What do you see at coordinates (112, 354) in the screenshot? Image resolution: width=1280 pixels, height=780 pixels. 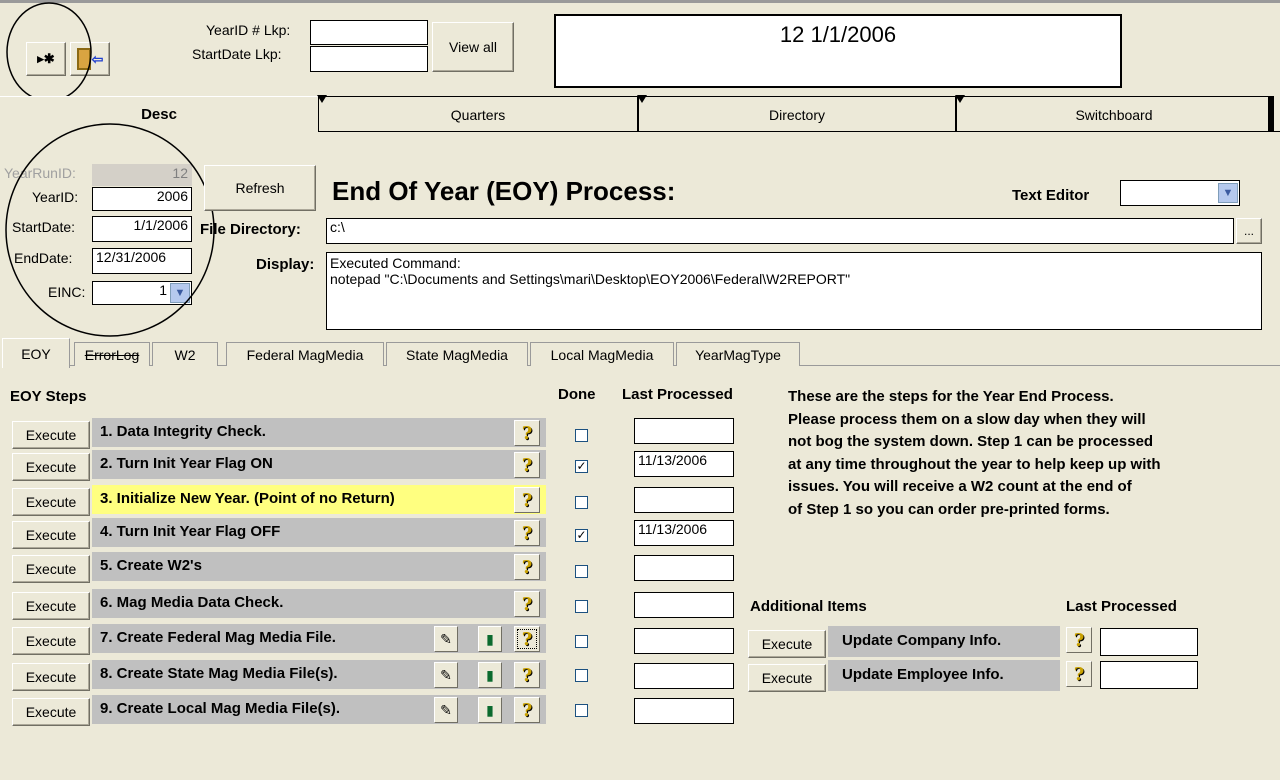 I see `subtab-errorlog: ErrorLog` at bounding box center [112, 354].